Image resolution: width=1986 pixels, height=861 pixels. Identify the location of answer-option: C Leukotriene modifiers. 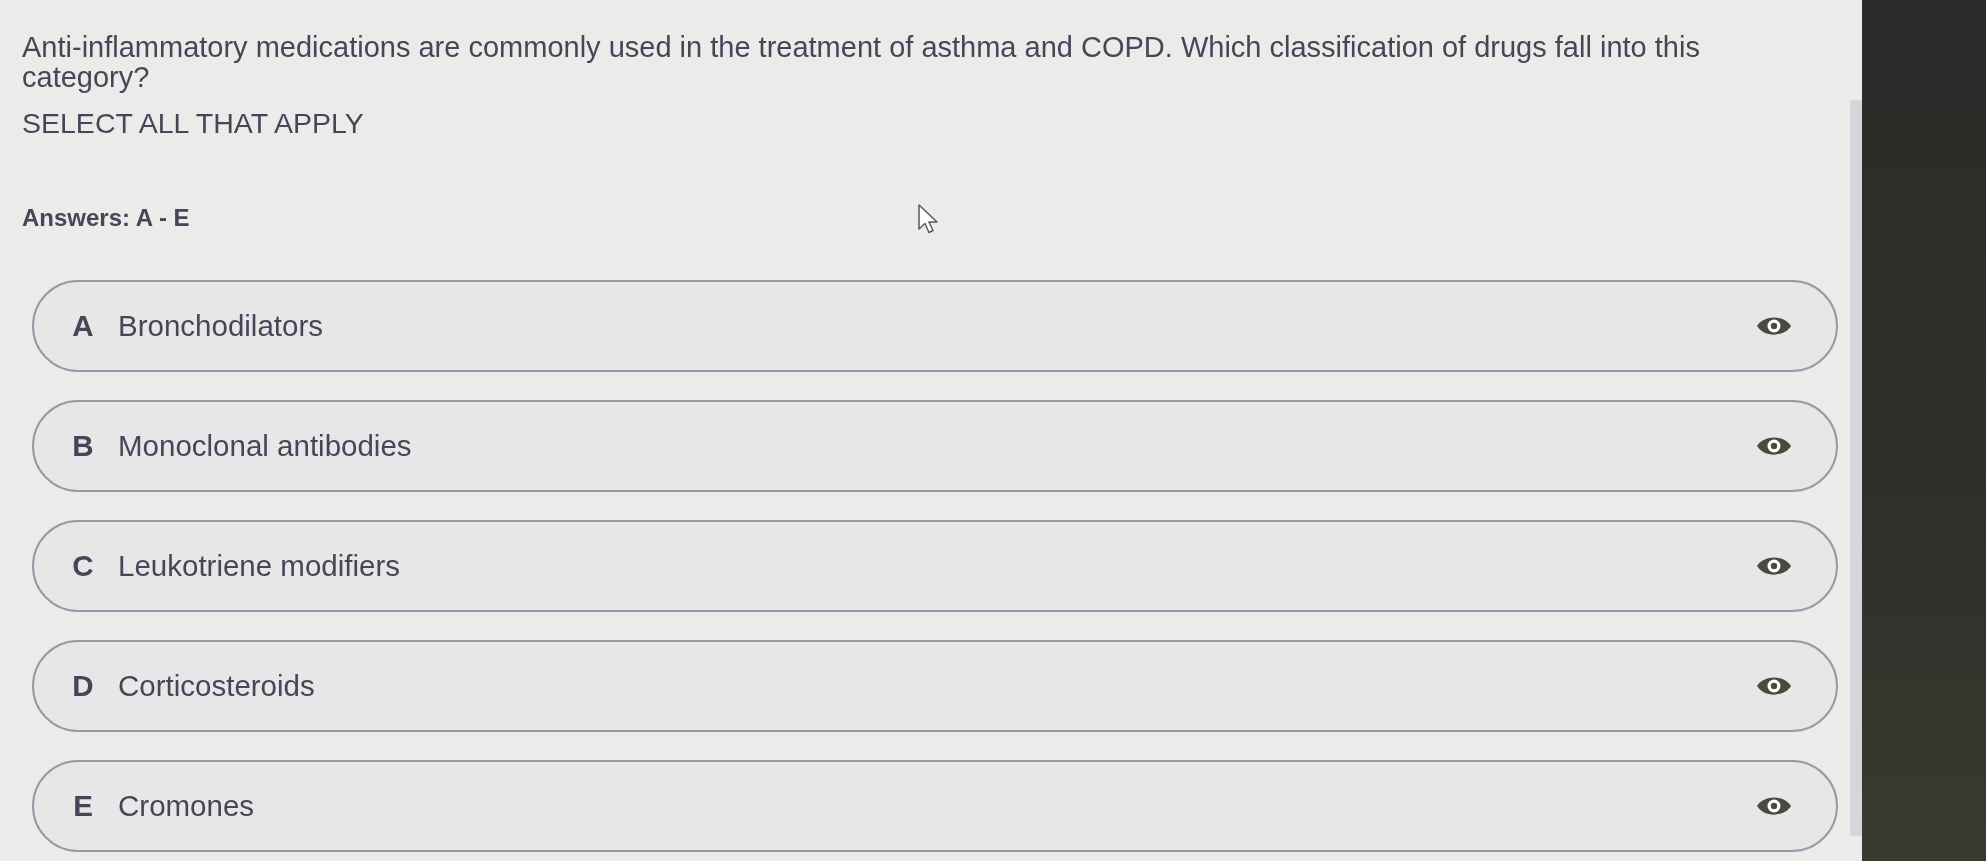
(935, 566).